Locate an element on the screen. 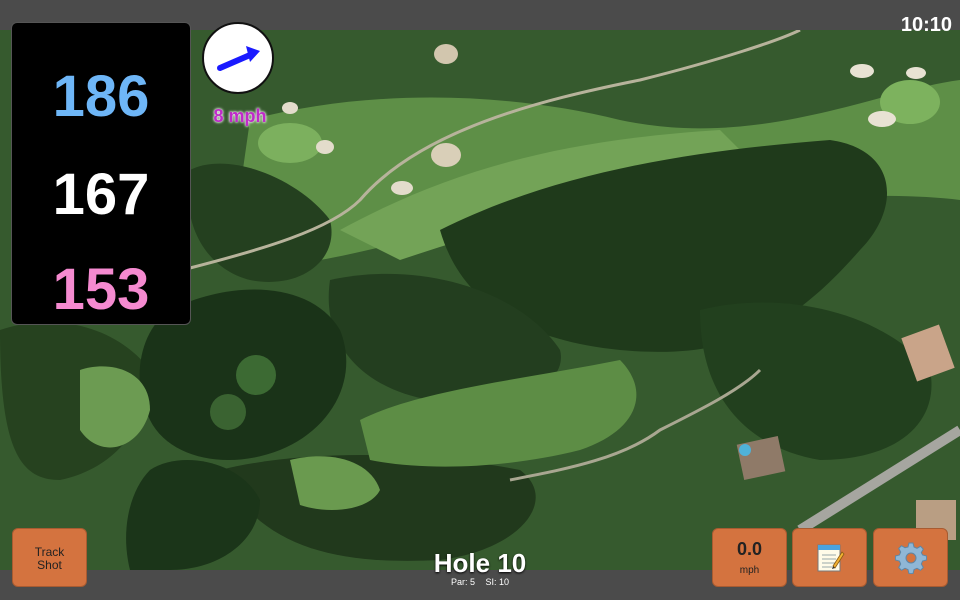 The height and width of the screenshot is (600, 960). wind-arrow-icon is located at coordinates (238, 58).